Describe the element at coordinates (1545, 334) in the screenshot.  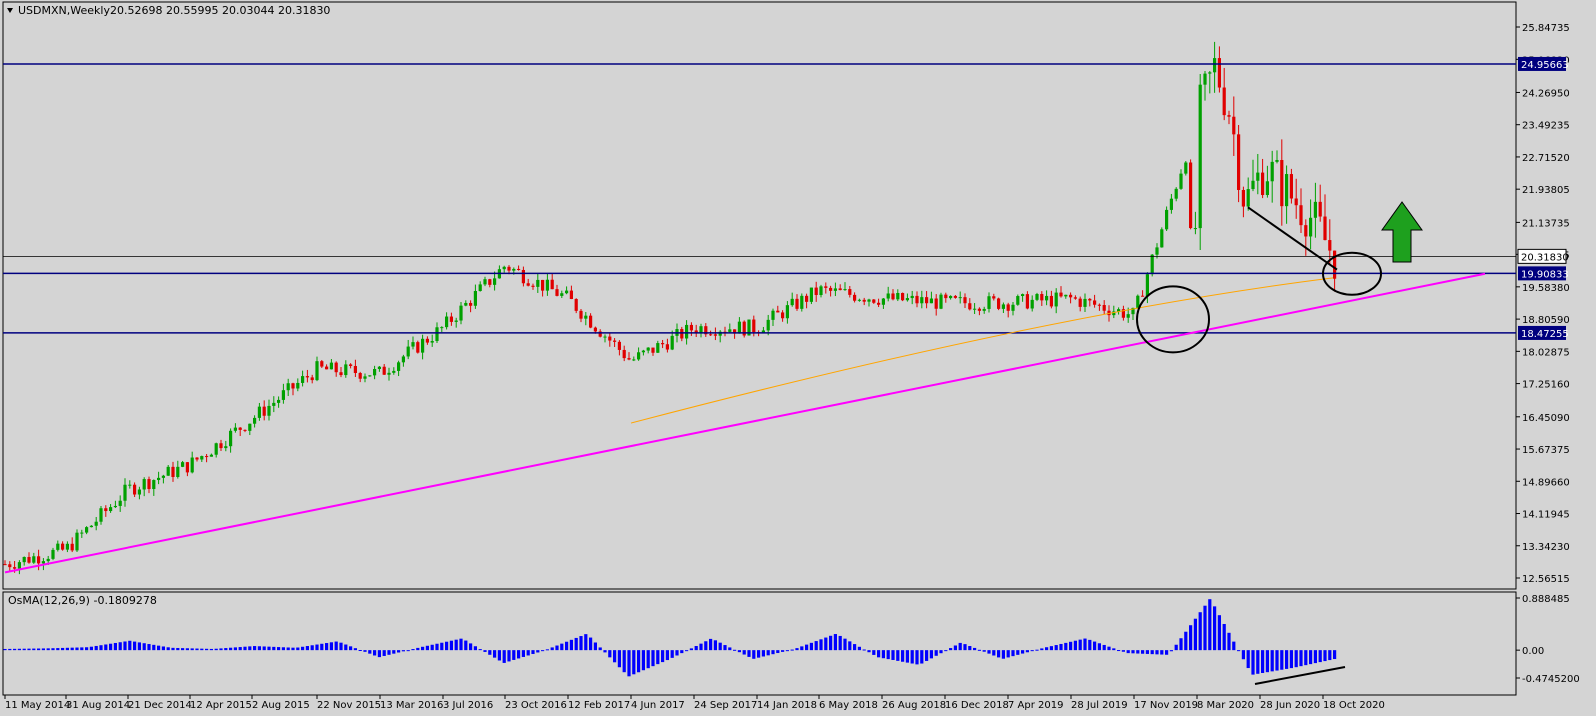
I see `price-label: 18.47255` at that location.